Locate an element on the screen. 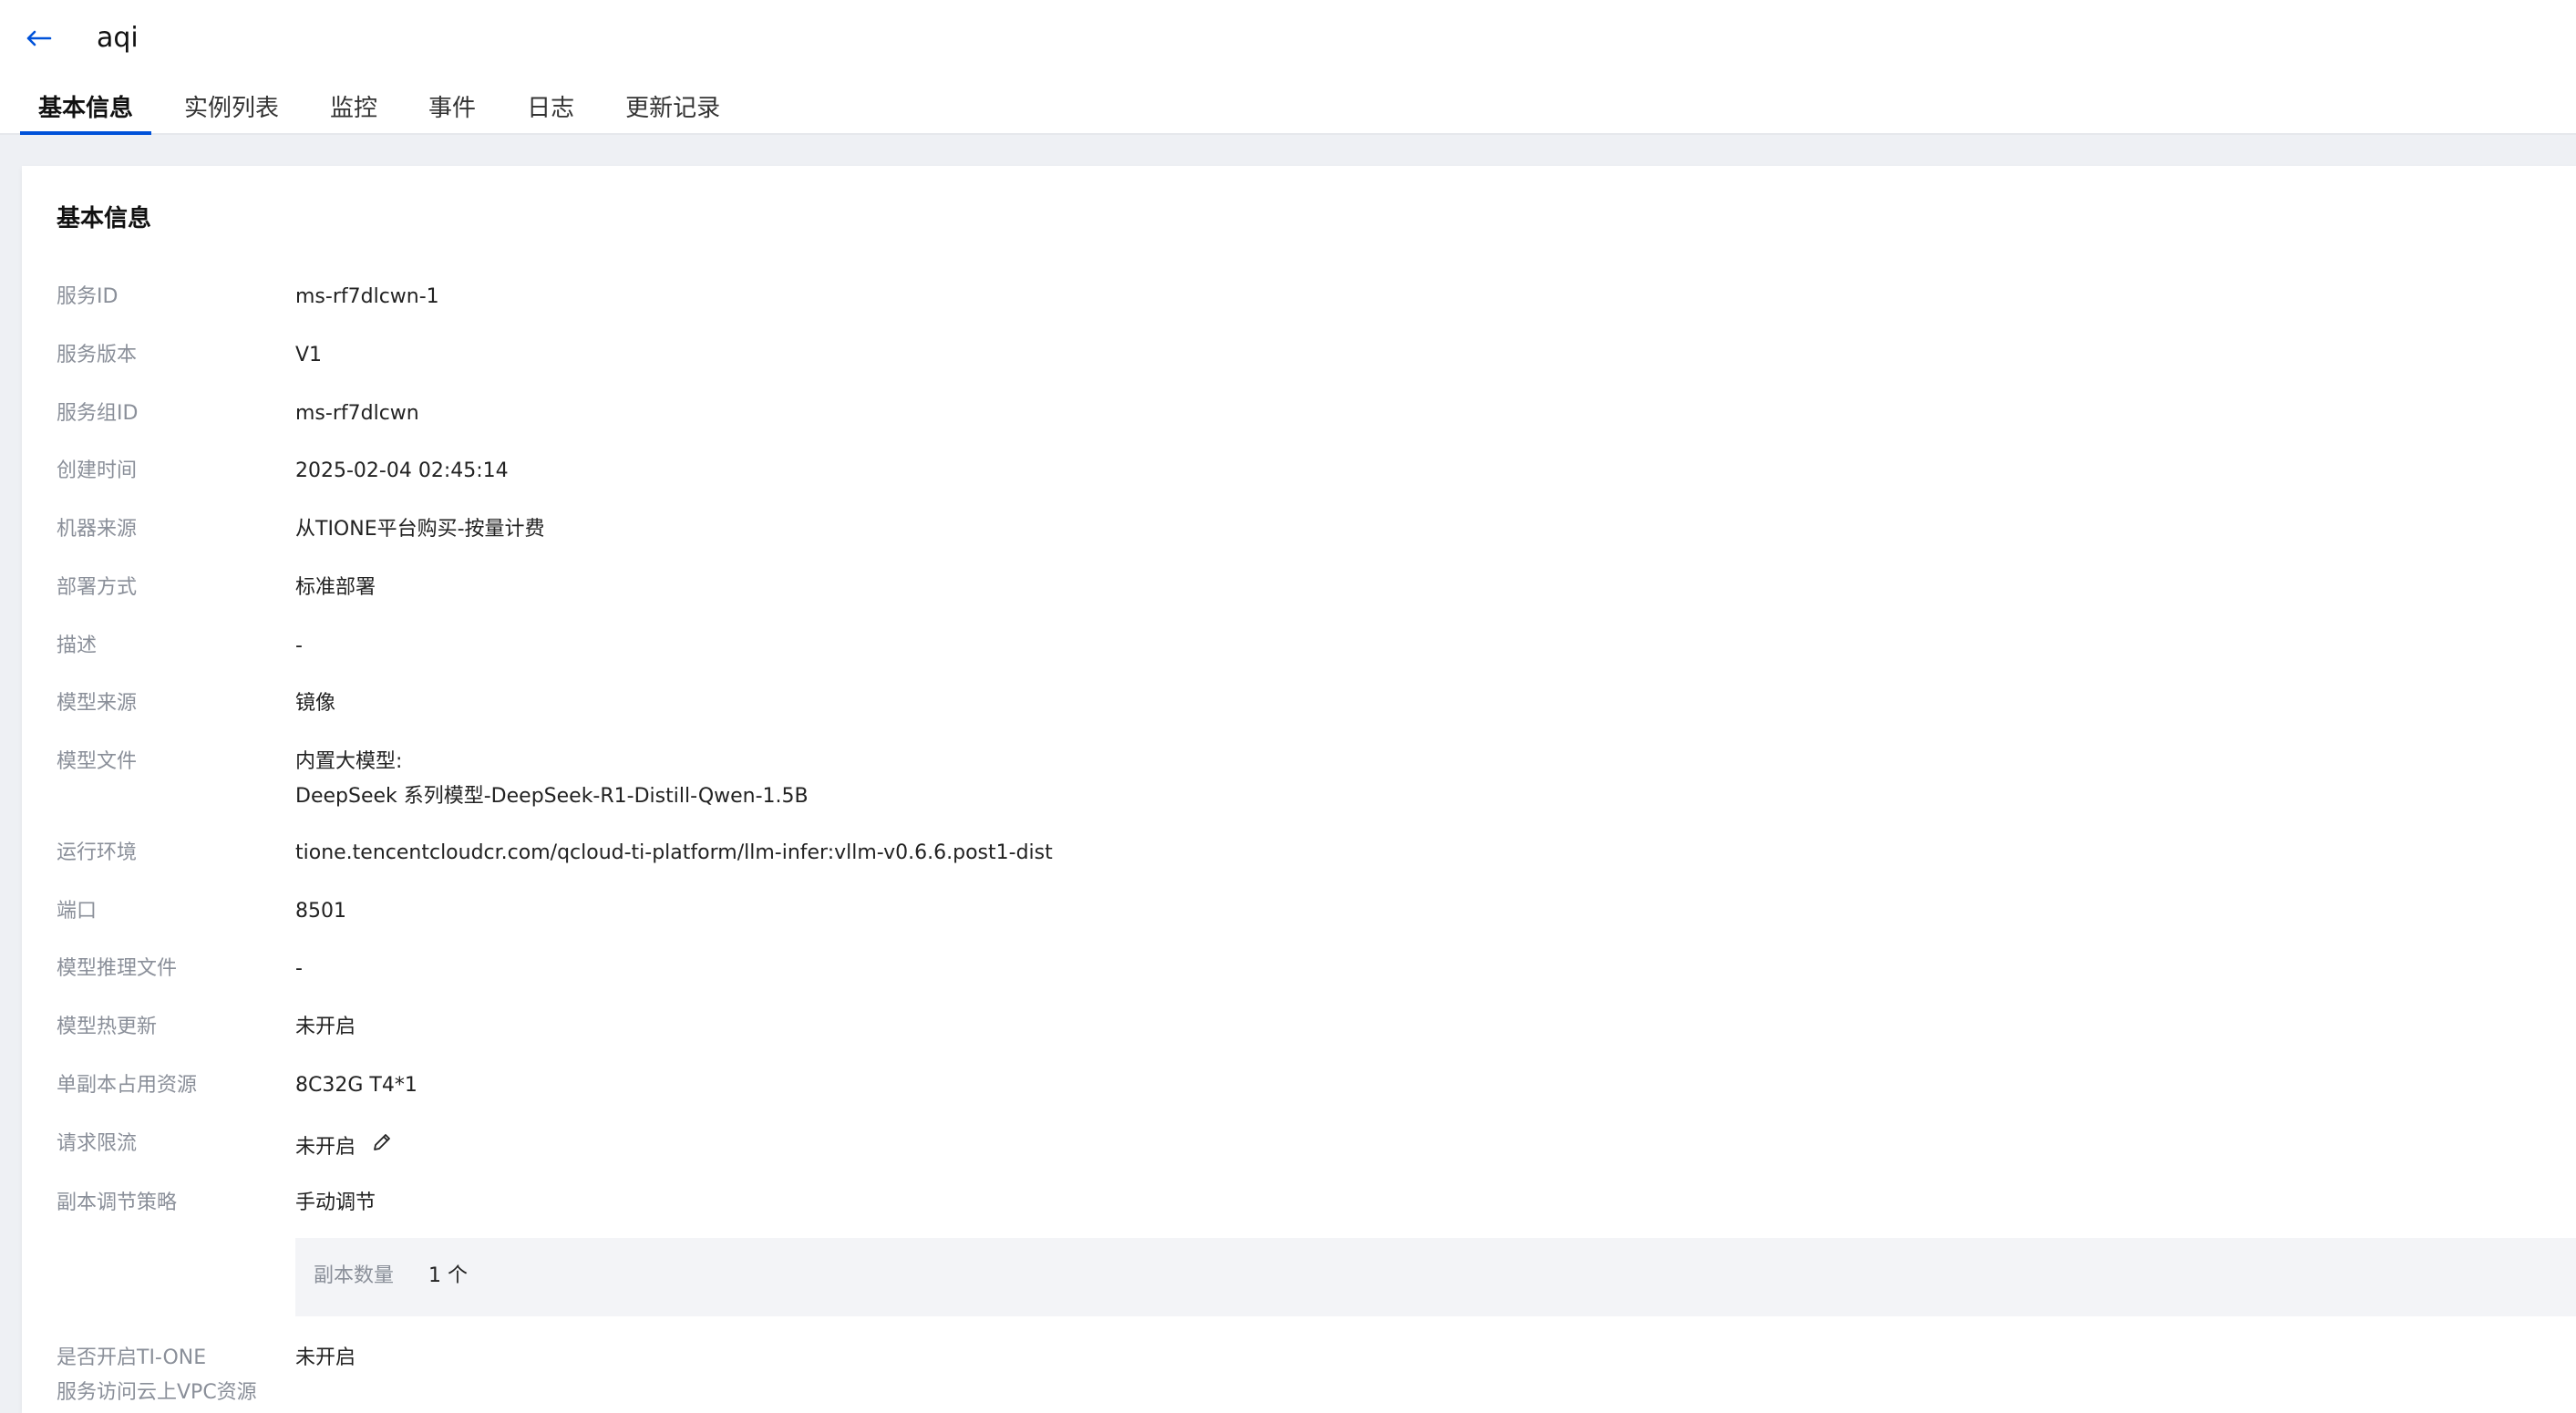  info-label: 服务ID is located at coordinates (87, 296).